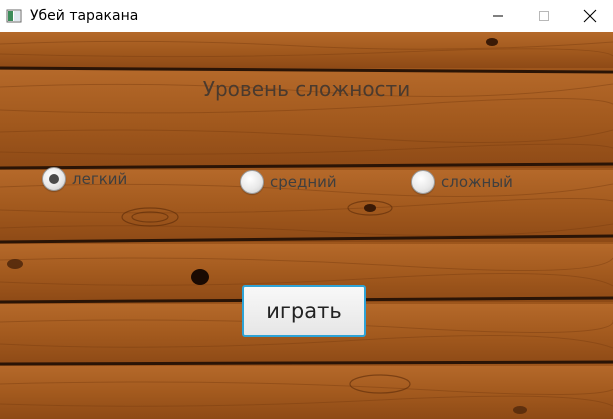 The image size is (613, 419). Describe the element at coordinates (84, 16) in the screenshot. I see `window-title: Убей таракана` at that location.